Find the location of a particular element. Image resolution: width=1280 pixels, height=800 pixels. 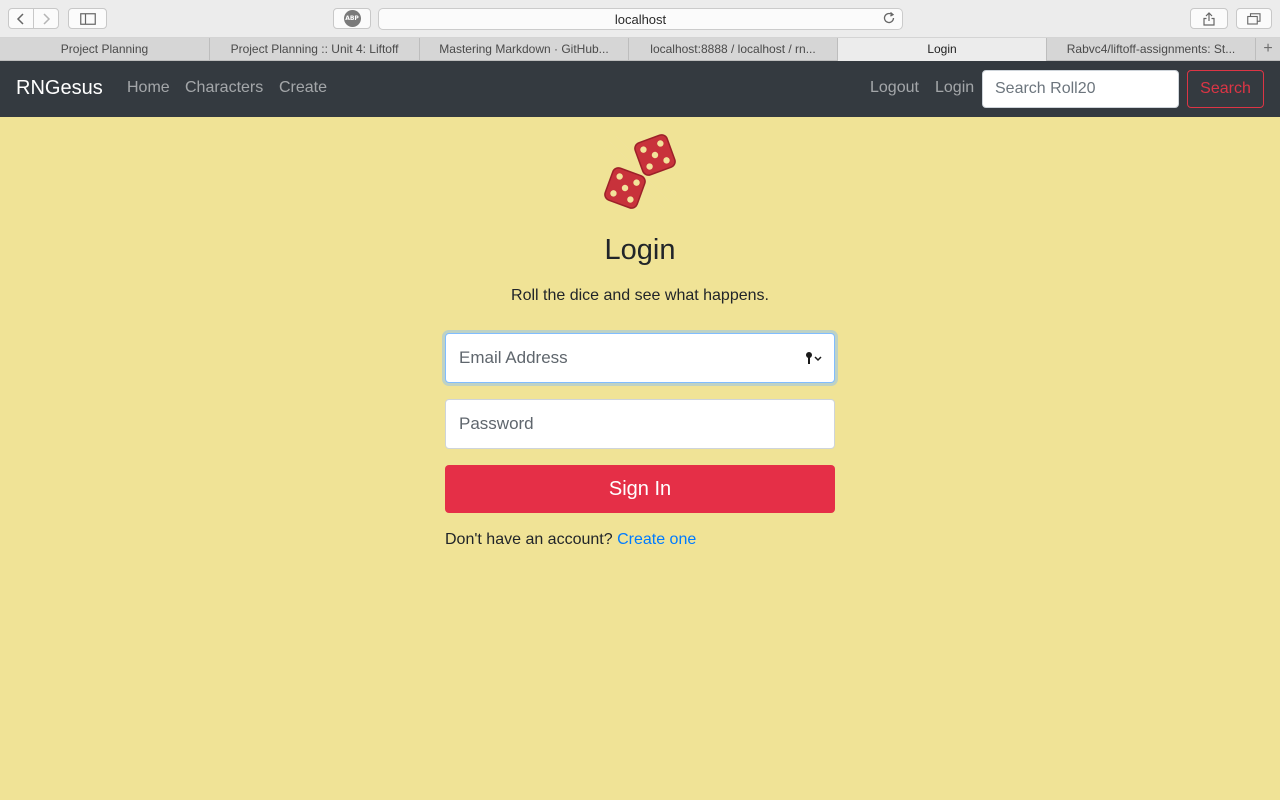

email-field is located at coordinates (640, 358).